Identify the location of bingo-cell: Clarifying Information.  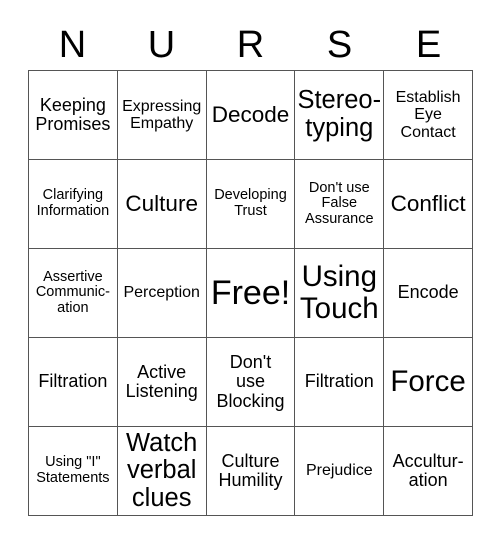
(73, 204).